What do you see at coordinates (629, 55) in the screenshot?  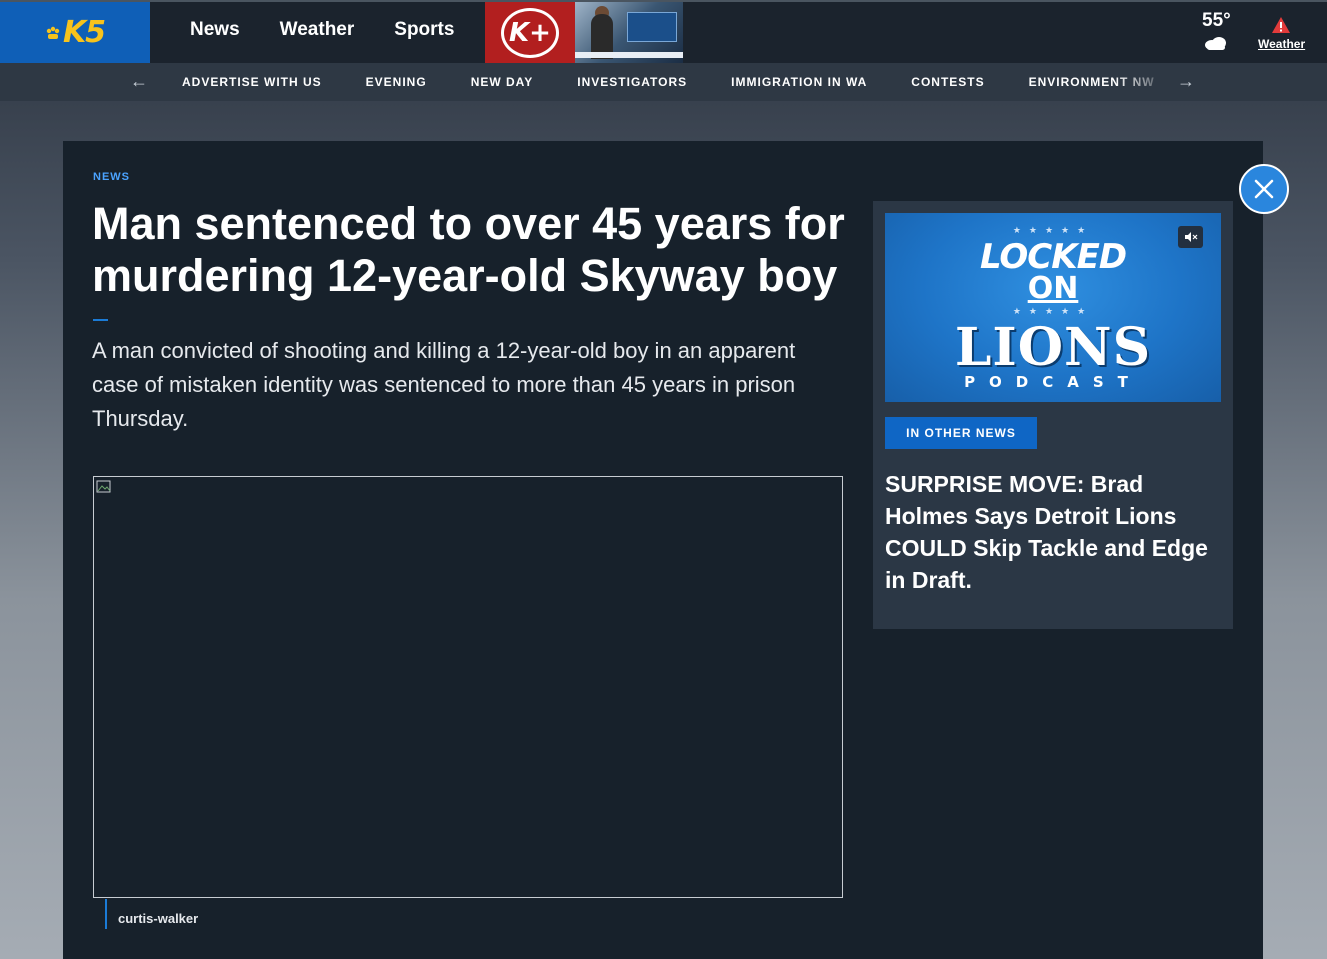 I see `news-ticker` at bounding box center [629, 55].